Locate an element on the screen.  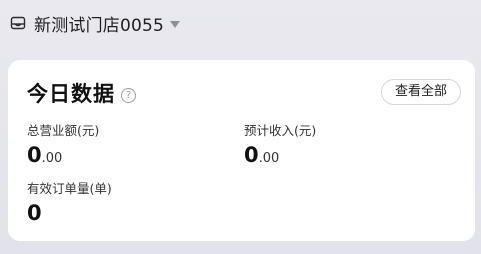
metric-label: 预计收入(元) is located at coordinates (280, 130).